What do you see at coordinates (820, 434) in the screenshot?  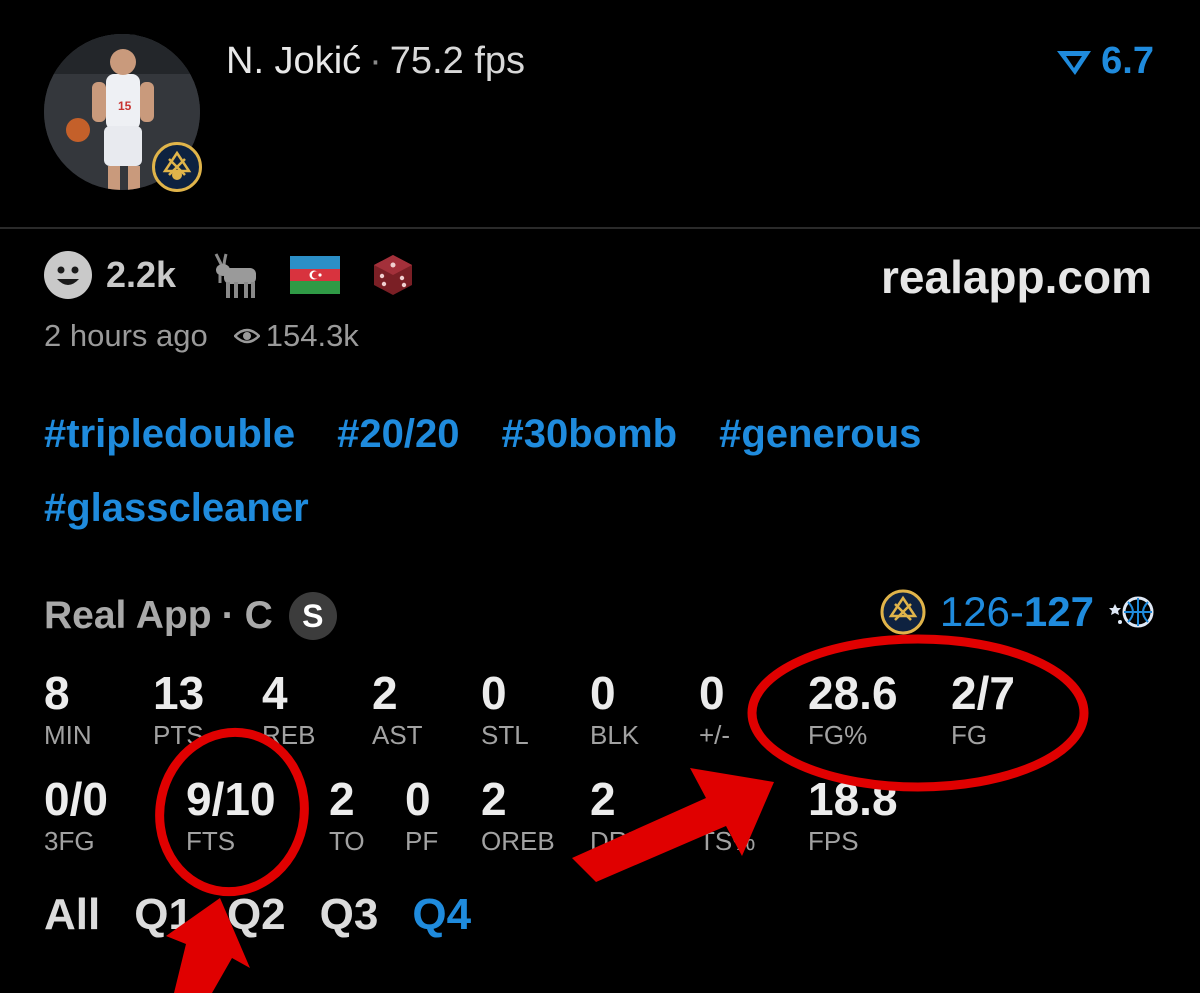 I see `hashtag: #generous` at bounding box center [820, 434].